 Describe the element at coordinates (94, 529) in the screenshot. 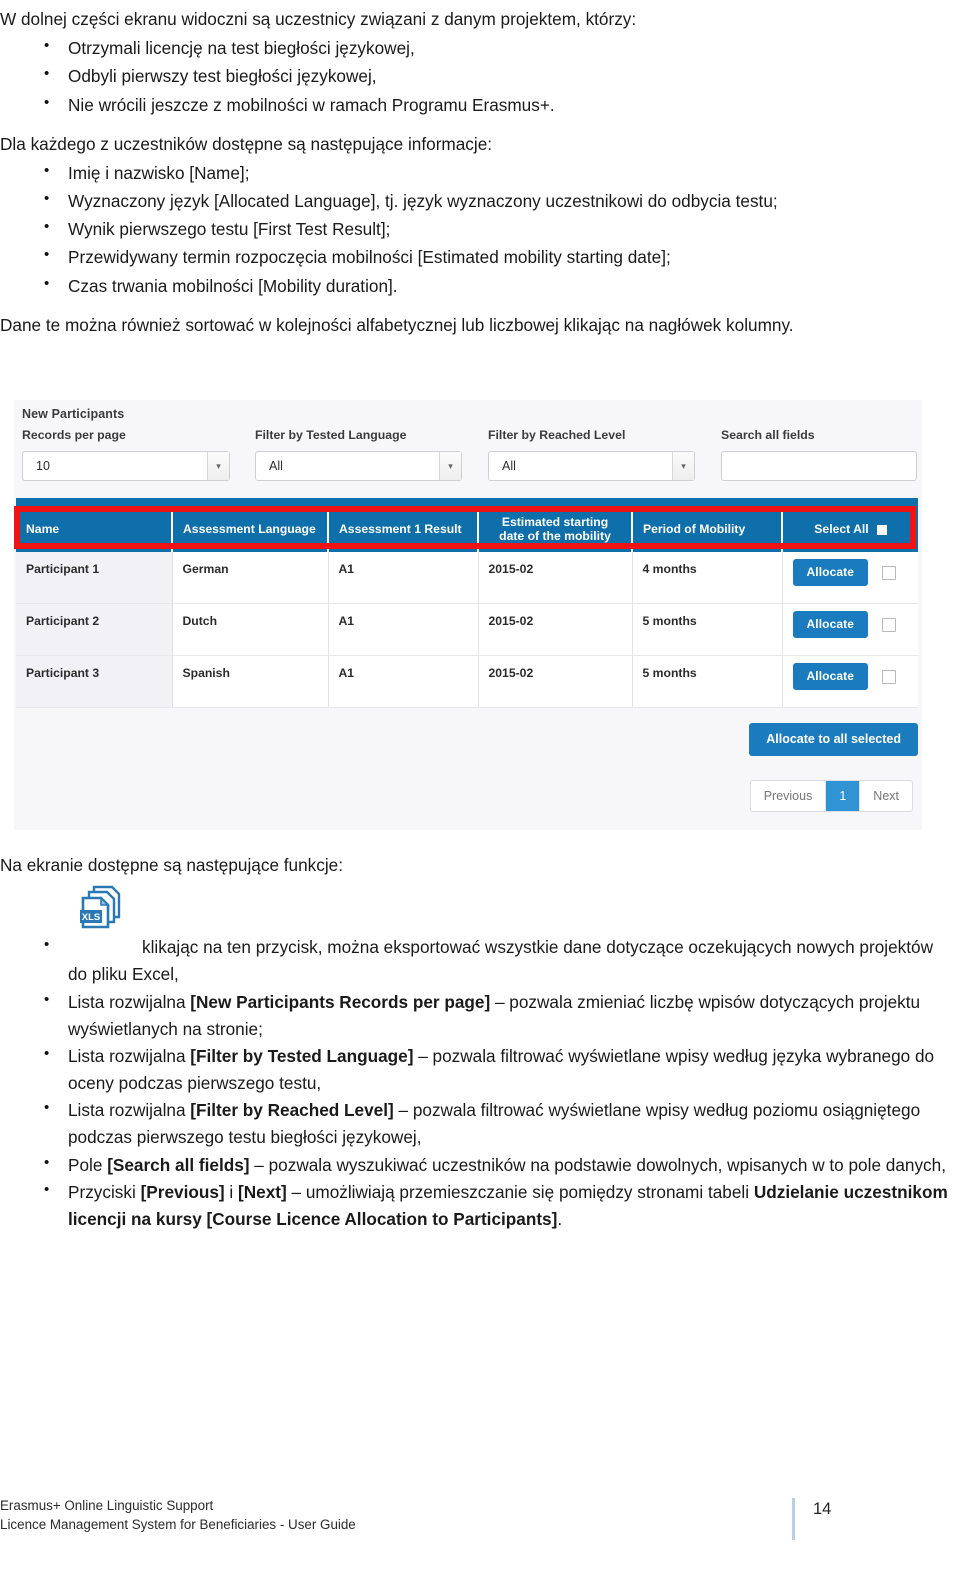

I see `column-header-name: Name` at that location.